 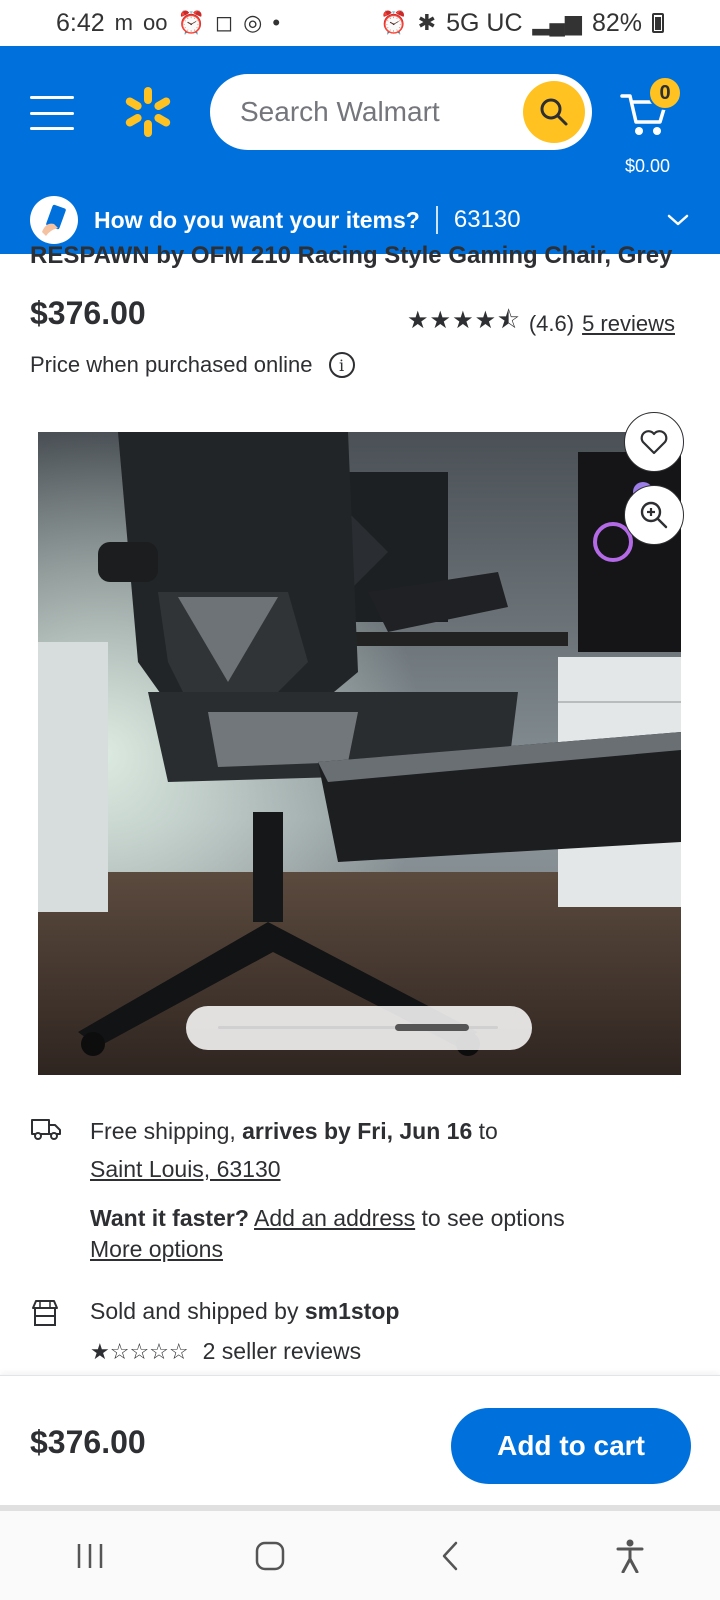 I want to click on seller-reviews: ★☆☆☆☆ 2 seller reviews, so click(x=225, y=1351).